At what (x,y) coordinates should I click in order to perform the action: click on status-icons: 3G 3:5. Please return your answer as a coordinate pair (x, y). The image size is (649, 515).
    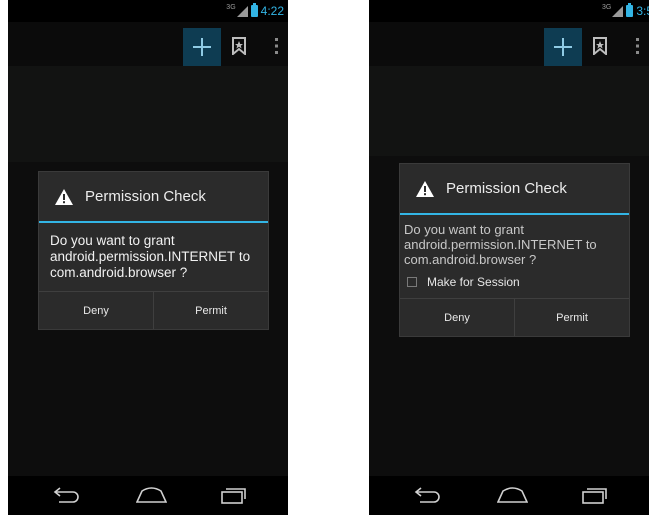
    Looking at the image, I should click on (625, 11).